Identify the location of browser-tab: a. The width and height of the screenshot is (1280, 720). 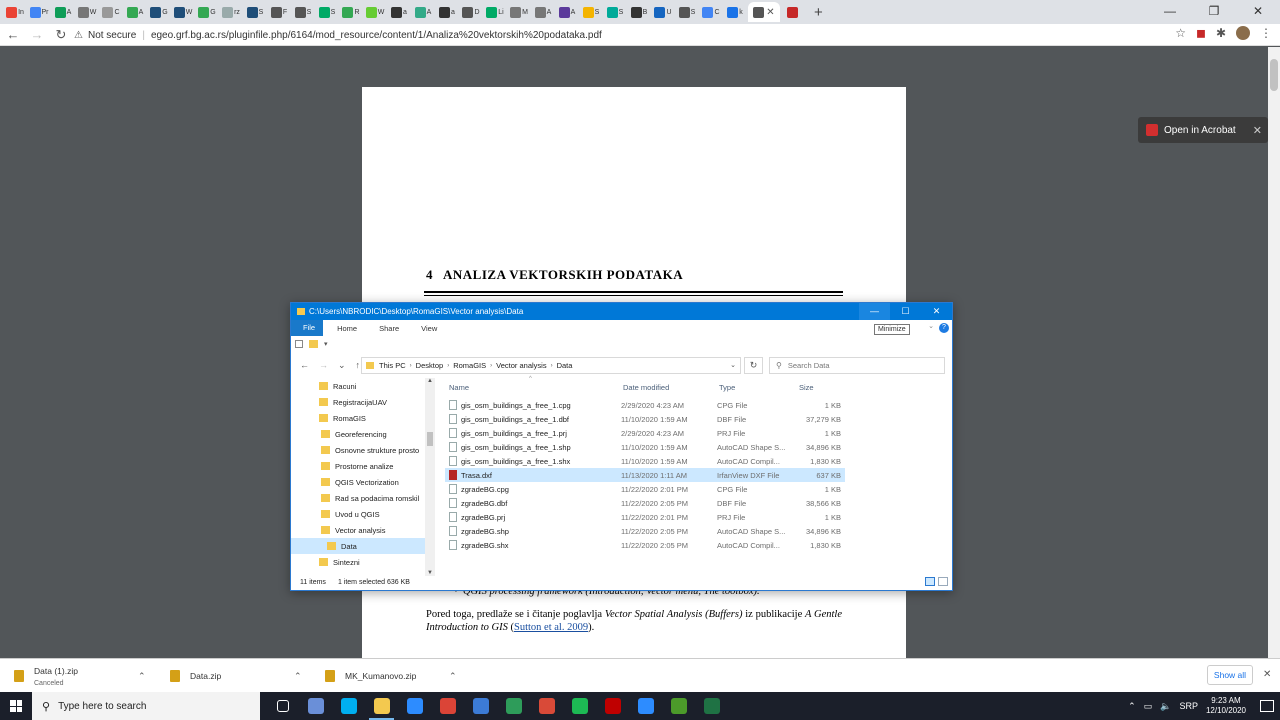
(447, 12).